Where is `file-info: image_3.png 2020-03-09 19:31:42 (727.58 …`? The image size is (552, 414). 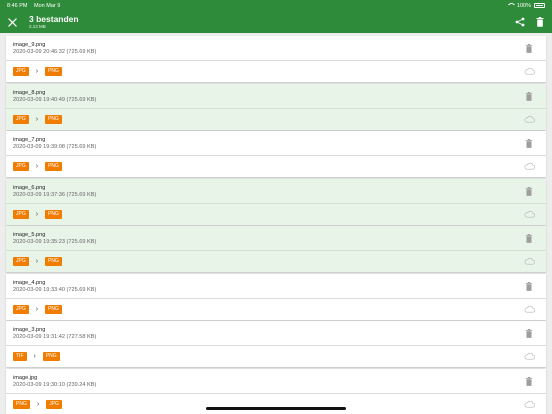
file-info: image_3.png 2020-03-09 19:31:42 (727.58 … is located at coordinates (276, 333).